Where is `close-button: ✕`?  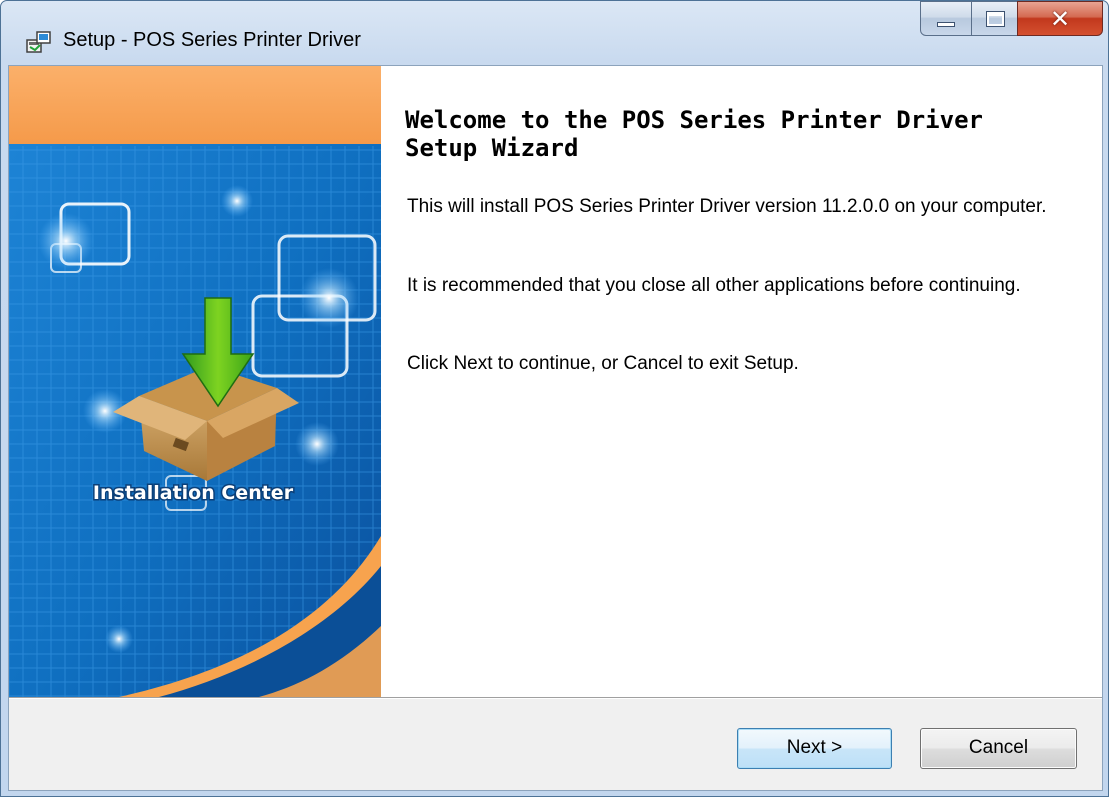
close-button: ✕ is located at coordinates (1060, 18).